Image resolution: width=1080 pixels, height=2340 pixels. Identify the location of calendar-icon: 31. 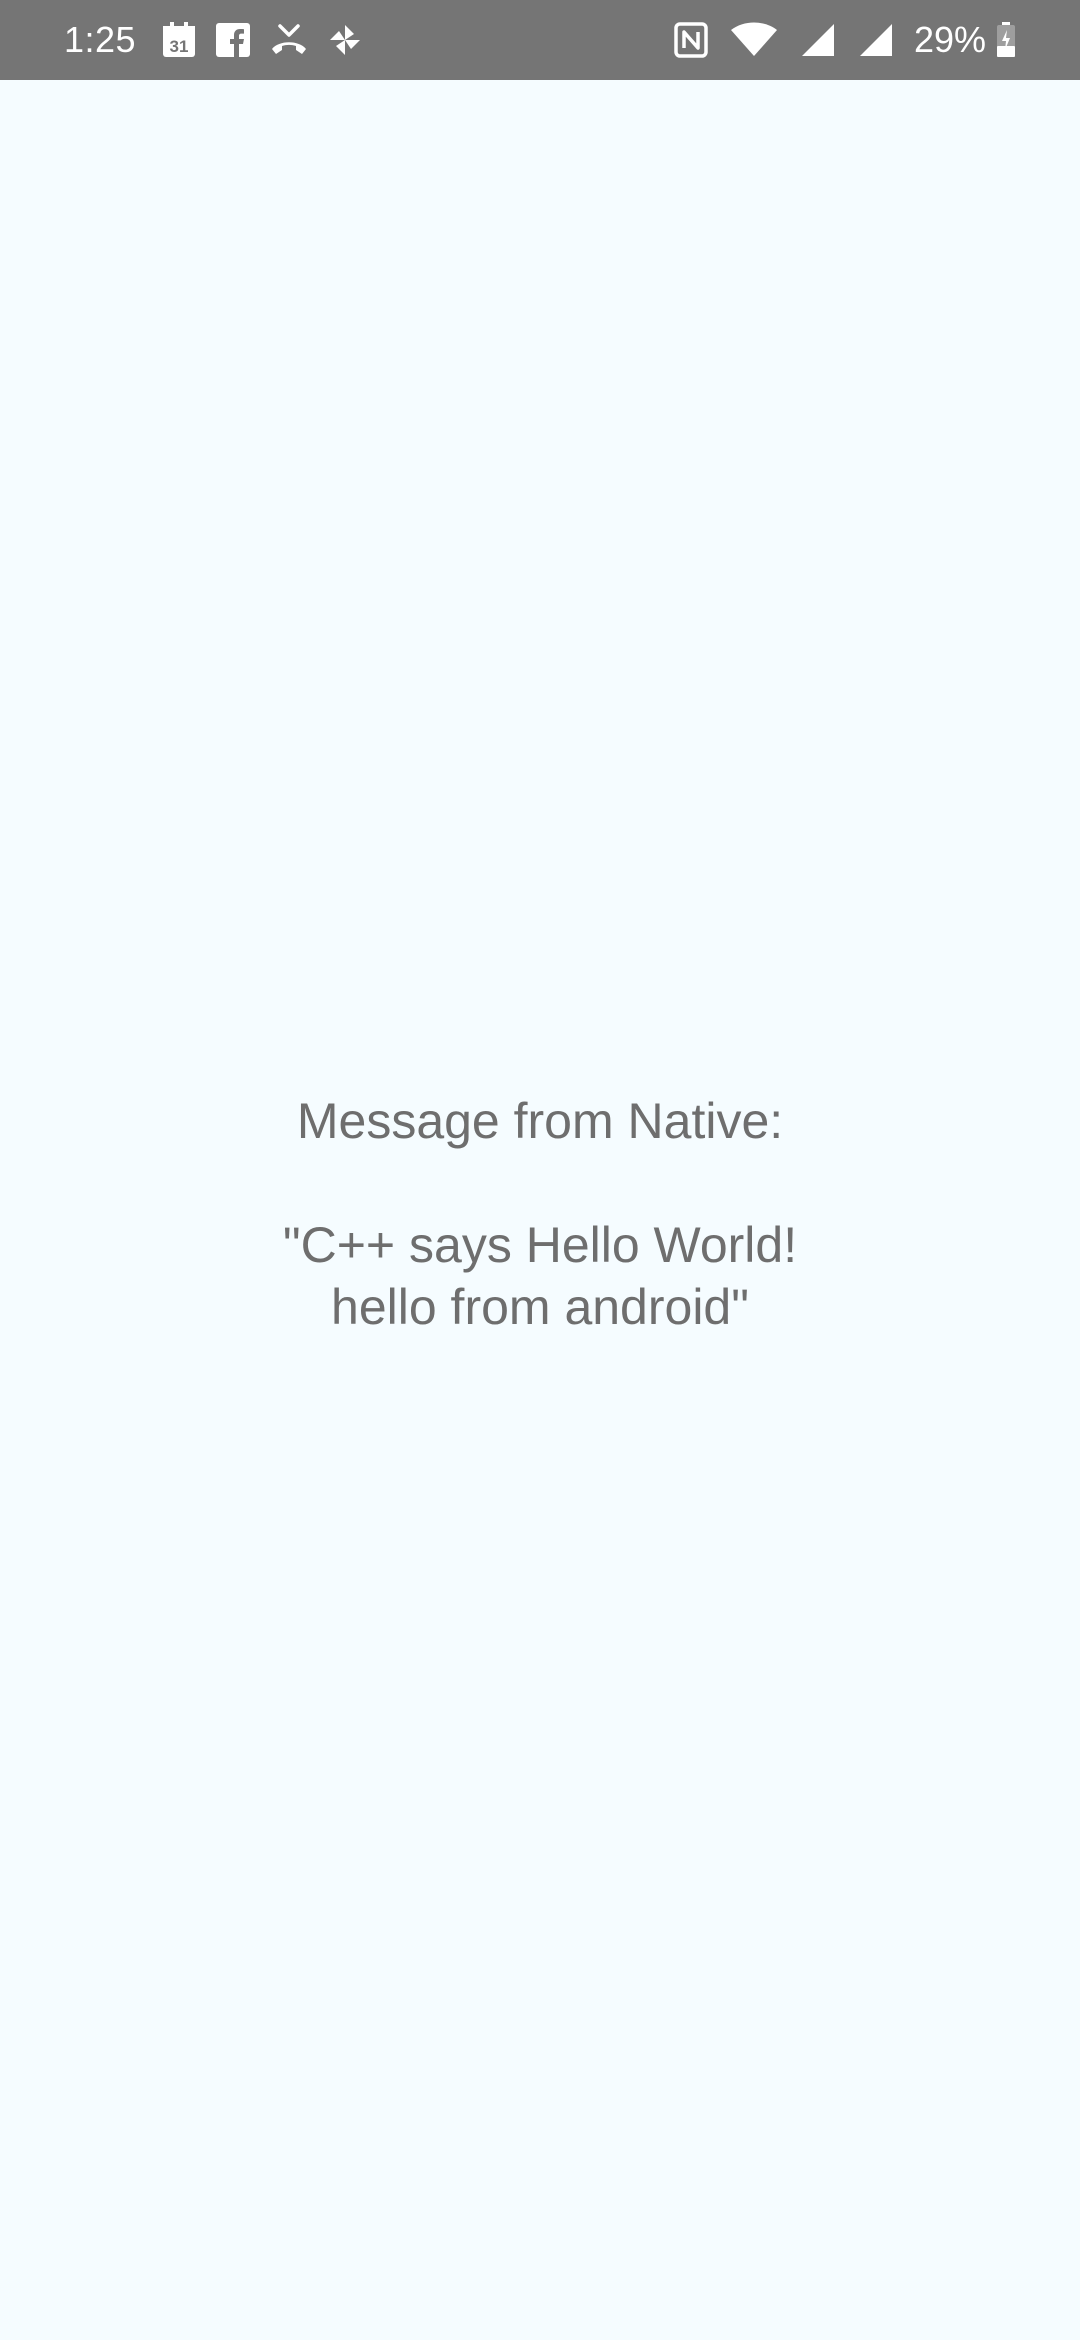
(179, 40).